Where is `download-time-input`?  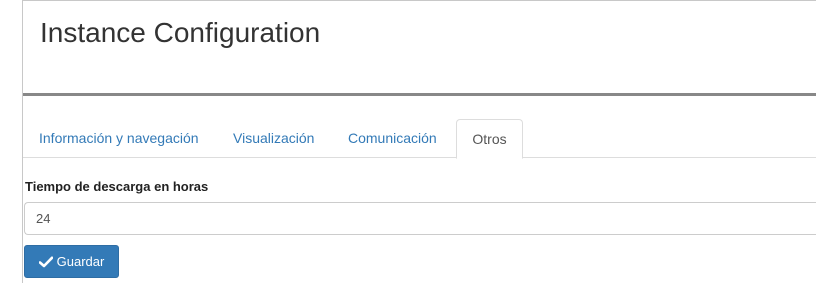 download-time-input is located at coordinates (420, 218).